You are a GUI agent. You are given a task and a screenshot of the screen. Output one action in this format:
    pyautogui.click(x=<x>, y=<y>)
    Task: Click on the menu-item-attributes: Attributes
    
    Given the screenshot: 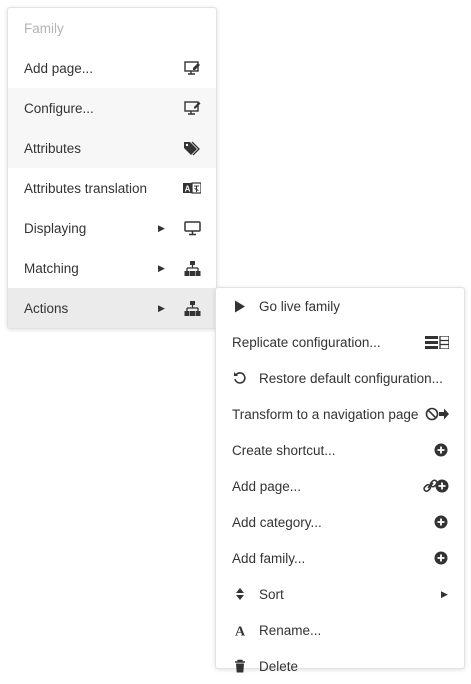 What is the action you would take?
    pyautogui.click(x=112, y=148)
    